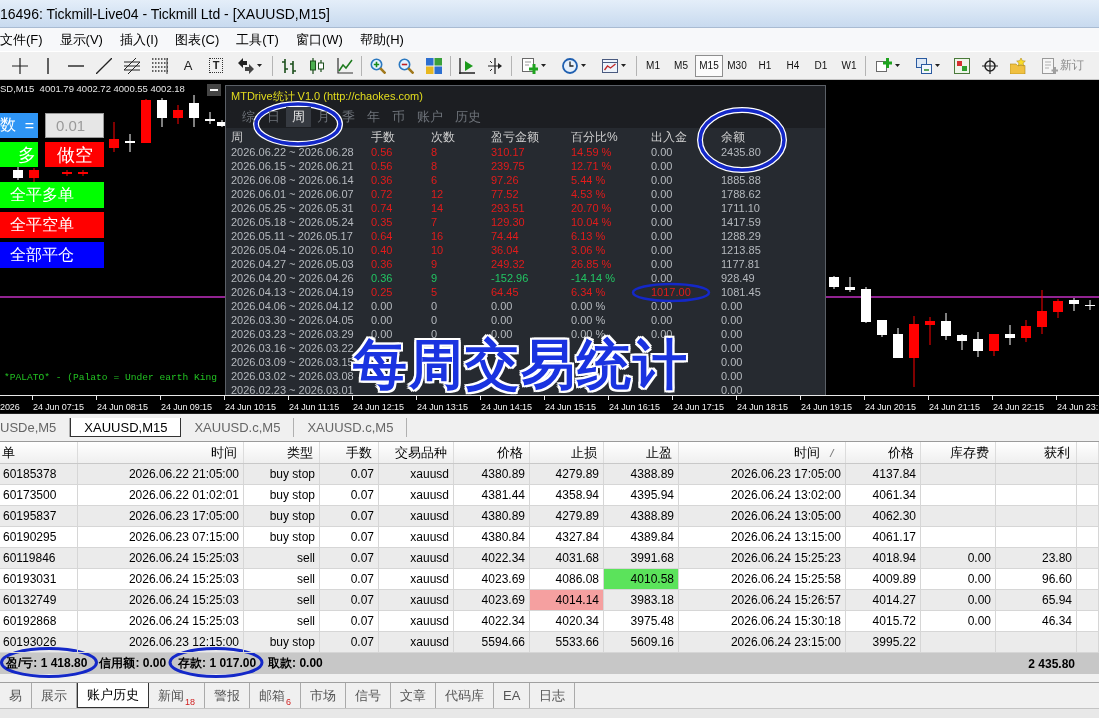 The image size is (1099, 718). Describe the element at coordinates (186, 407) in the screenshot. I see `axis-label: 24 Jun 09:15` at that location.